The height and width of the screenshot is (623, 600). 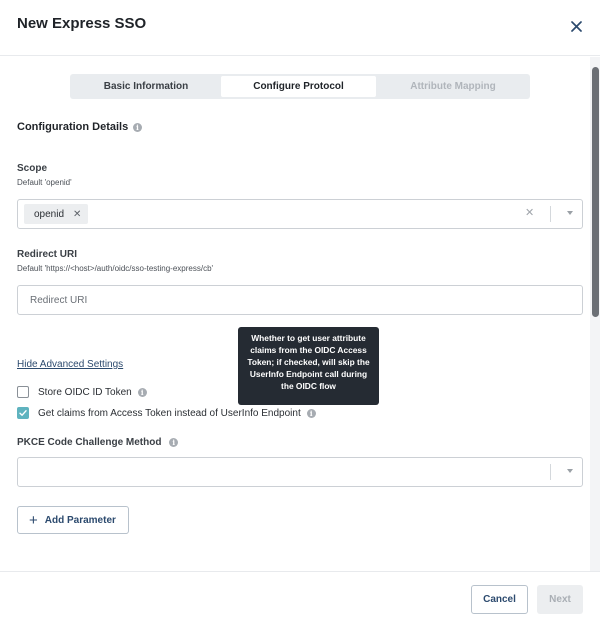 What do you see at coordinates (529, 212) in the screenshot?
I see `clear-icon: ✕` at bounding box center [529, 212].